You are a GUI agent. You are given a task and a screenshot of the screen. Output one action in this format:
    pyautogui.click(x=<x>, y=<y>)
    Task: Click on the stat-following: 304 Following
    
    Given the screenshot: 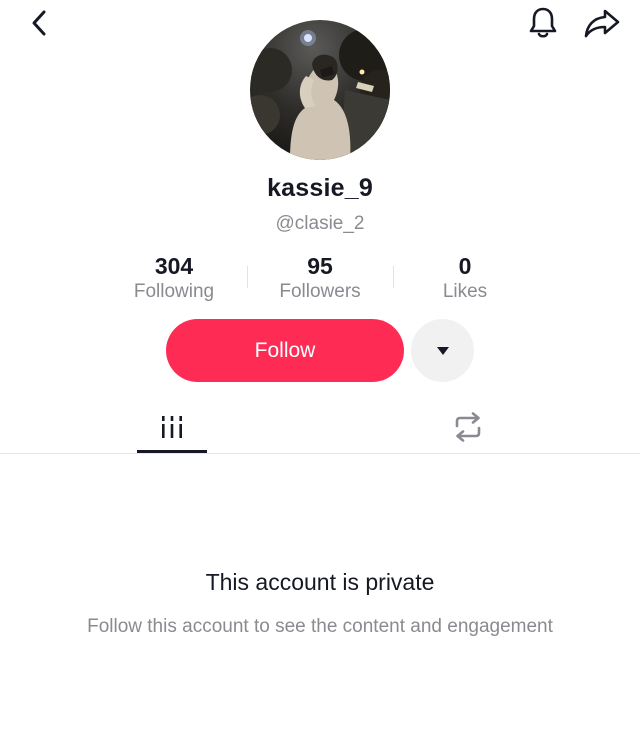 What is the action you would take?
    pyautogui.click(x=174, y=278)
    